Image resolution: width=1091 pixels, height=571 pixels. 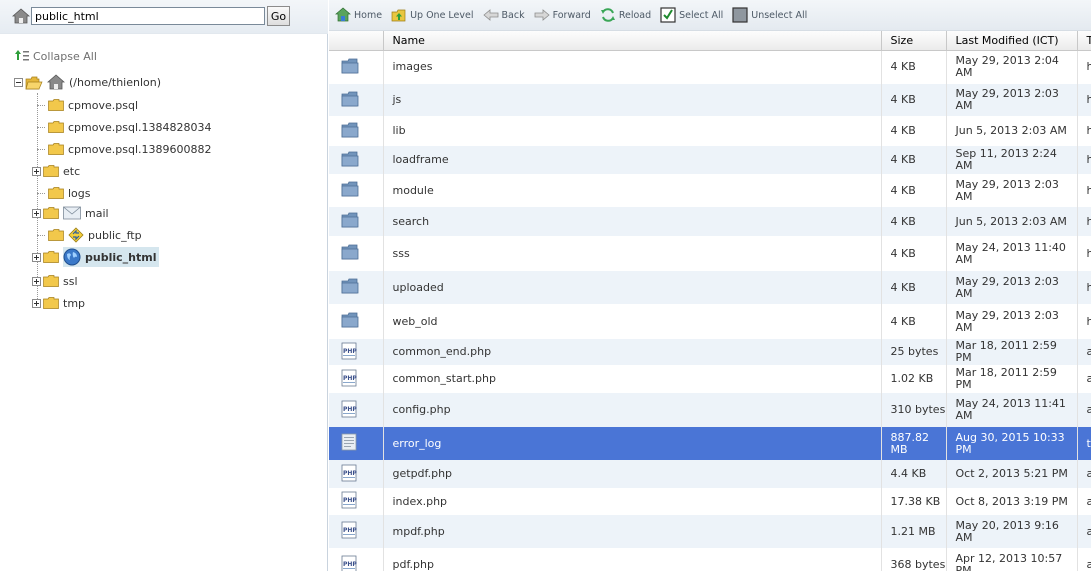 What do you see at coordinates (55, 56) in the screenshot?
I see `collapse-all-button: Collapse All` at bounding box center [55, 56].